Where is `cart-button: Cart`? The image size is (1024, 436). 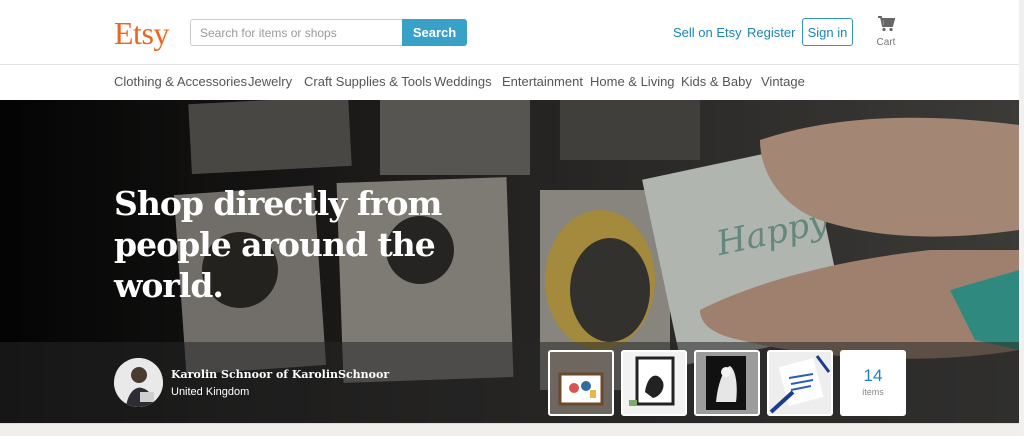 cart-button: Cart is located at coordinates (886, 32).